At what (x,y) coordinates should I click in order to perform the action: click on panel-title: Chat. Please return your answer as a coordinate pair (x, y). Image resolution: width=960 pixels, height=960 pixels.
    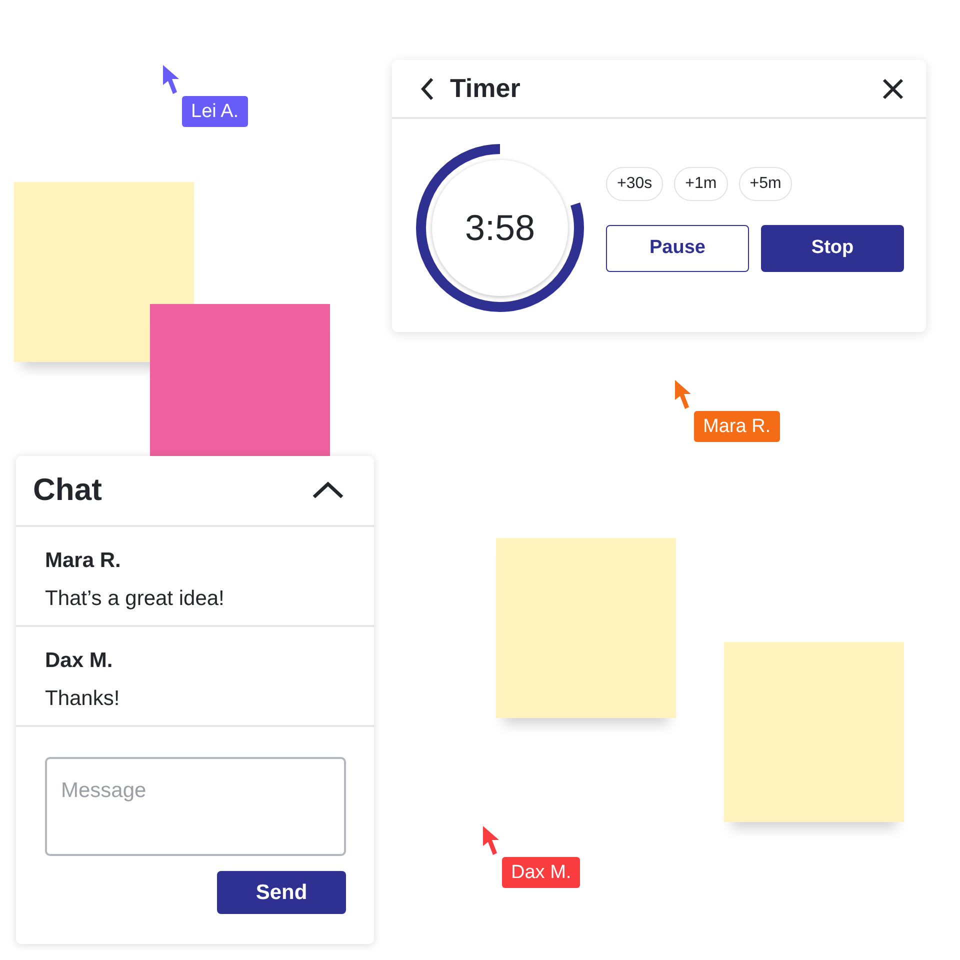
    Looking at the image, I should click on (67, 490).